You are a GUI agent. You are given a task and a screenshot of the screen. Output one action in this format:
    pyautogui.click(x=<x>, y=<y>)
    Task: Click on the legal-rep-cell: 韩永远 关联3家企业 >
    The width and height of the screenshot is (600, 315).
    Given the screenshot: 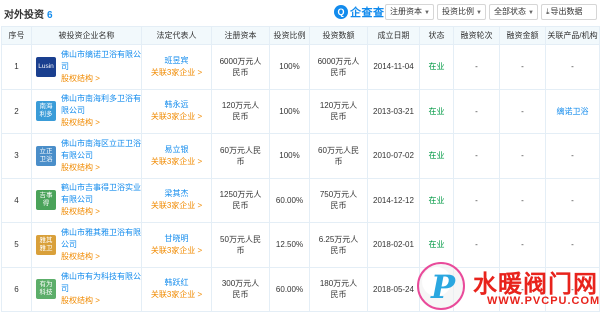 What is the action you would take?
    pyautogui.click(x=176, y=111)
    